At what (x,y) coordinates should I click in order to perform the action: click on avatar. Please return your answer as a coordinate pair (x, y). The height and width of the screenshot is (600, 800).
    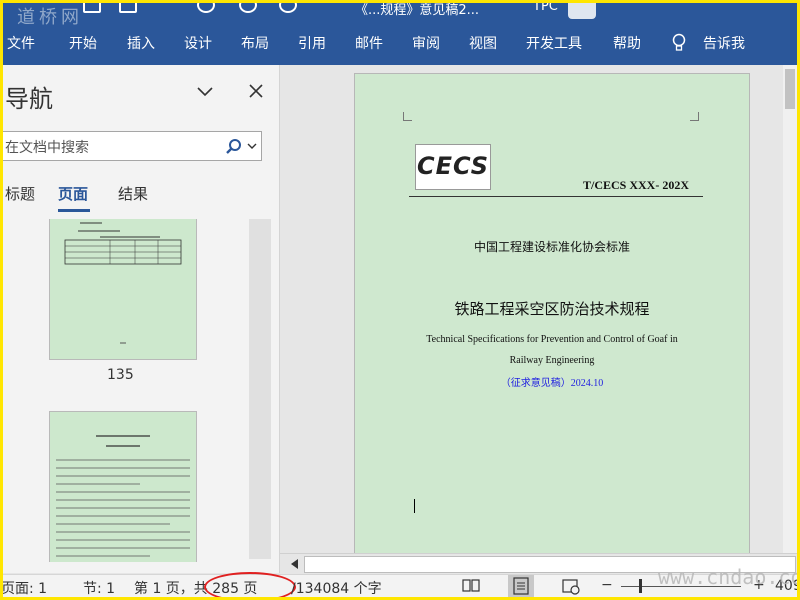
    Looking at the image, I should click on (582, 11).